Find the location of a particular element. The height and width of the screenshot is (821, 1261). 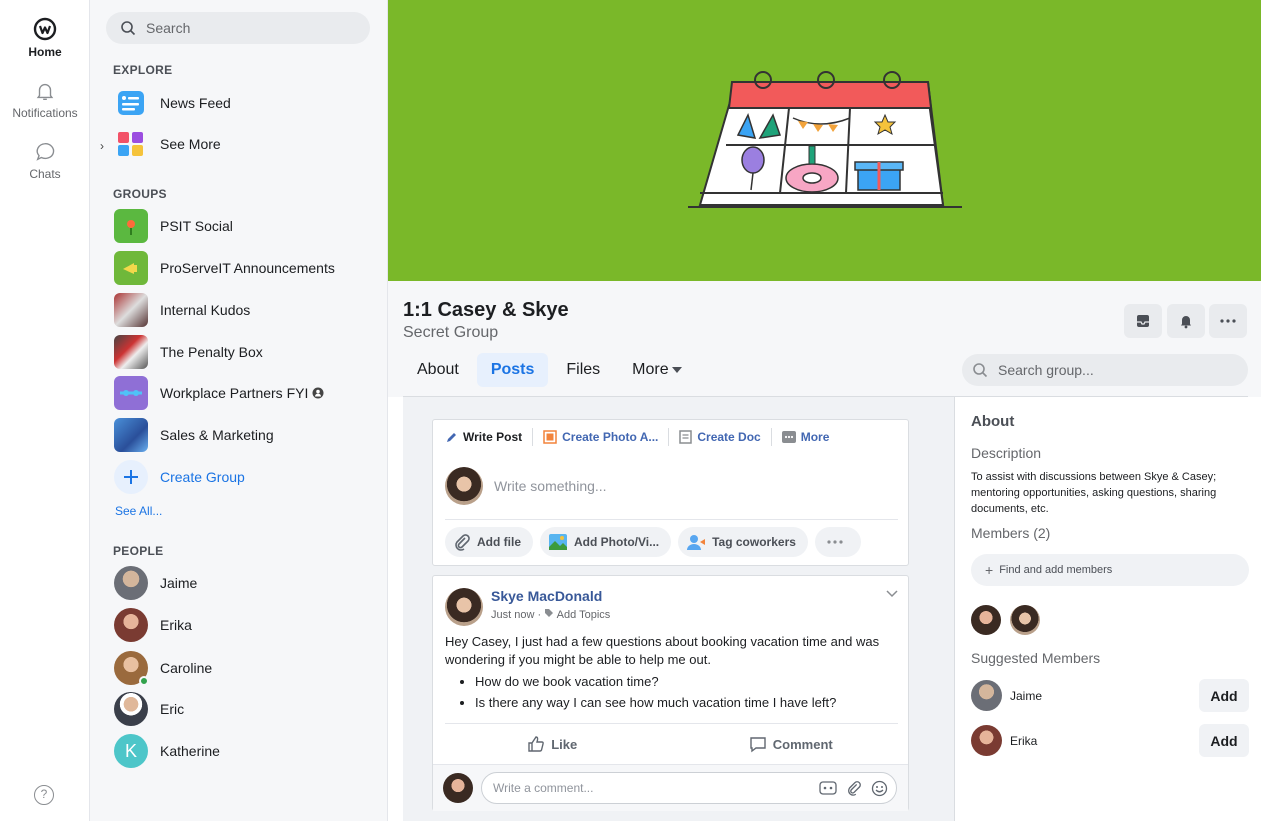

caret-down-icon is located at coordinates (676, 370).